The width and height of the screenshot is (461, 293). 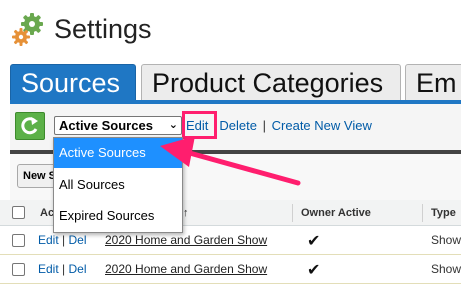 What do you see at coordinates (271, 82) in the screenshot?
I see `tab-product-categories: Product Categories` at bounding box center [271, 82].